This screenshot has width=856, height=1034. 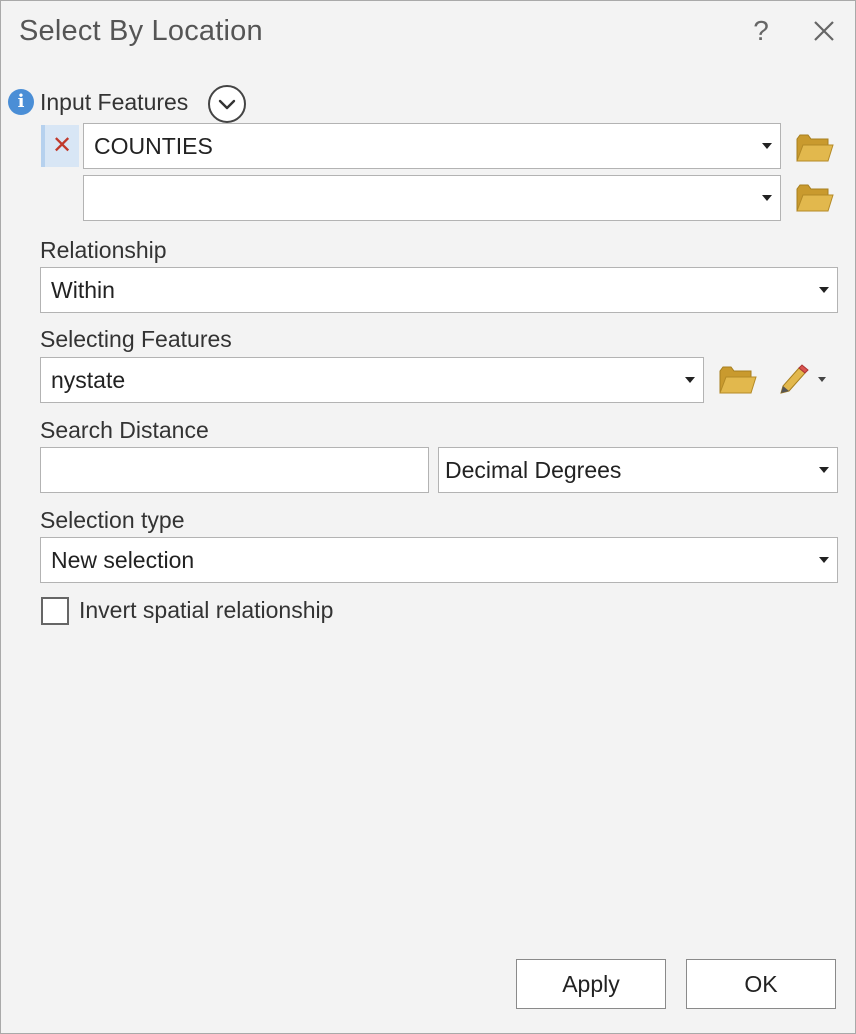 I want to click on relationship-select: Within, so click(x=439, y=290).